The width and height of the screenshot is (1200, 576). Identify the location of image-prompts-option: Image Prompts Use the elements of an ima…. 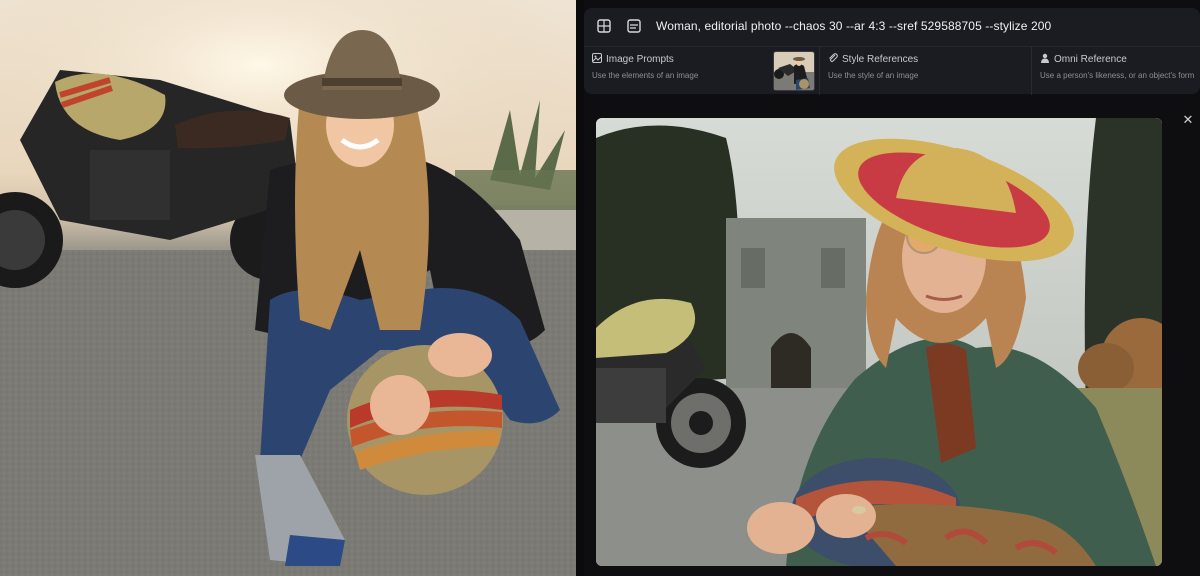
(702, 71).